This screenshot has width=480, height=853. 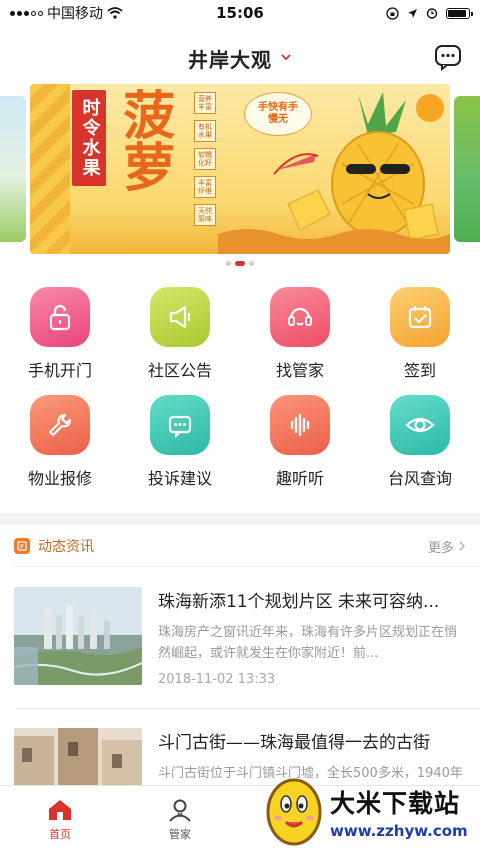 I want to click on tab-home: 首页, so click(x=60, y=819).